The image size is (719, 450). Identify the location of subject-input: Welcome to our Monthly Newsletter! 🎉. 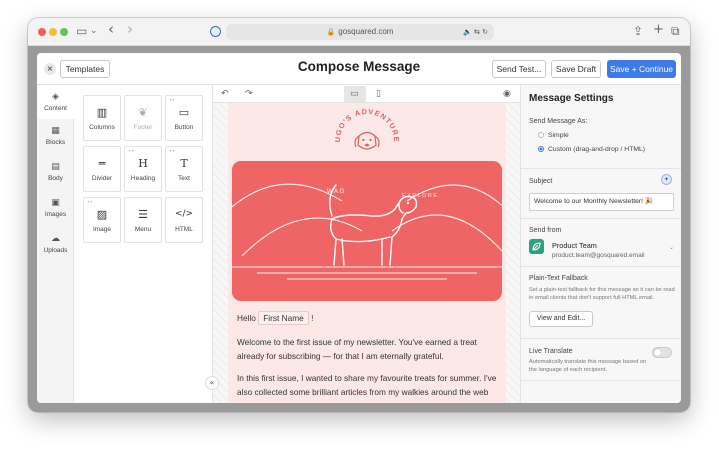
(601, 202).